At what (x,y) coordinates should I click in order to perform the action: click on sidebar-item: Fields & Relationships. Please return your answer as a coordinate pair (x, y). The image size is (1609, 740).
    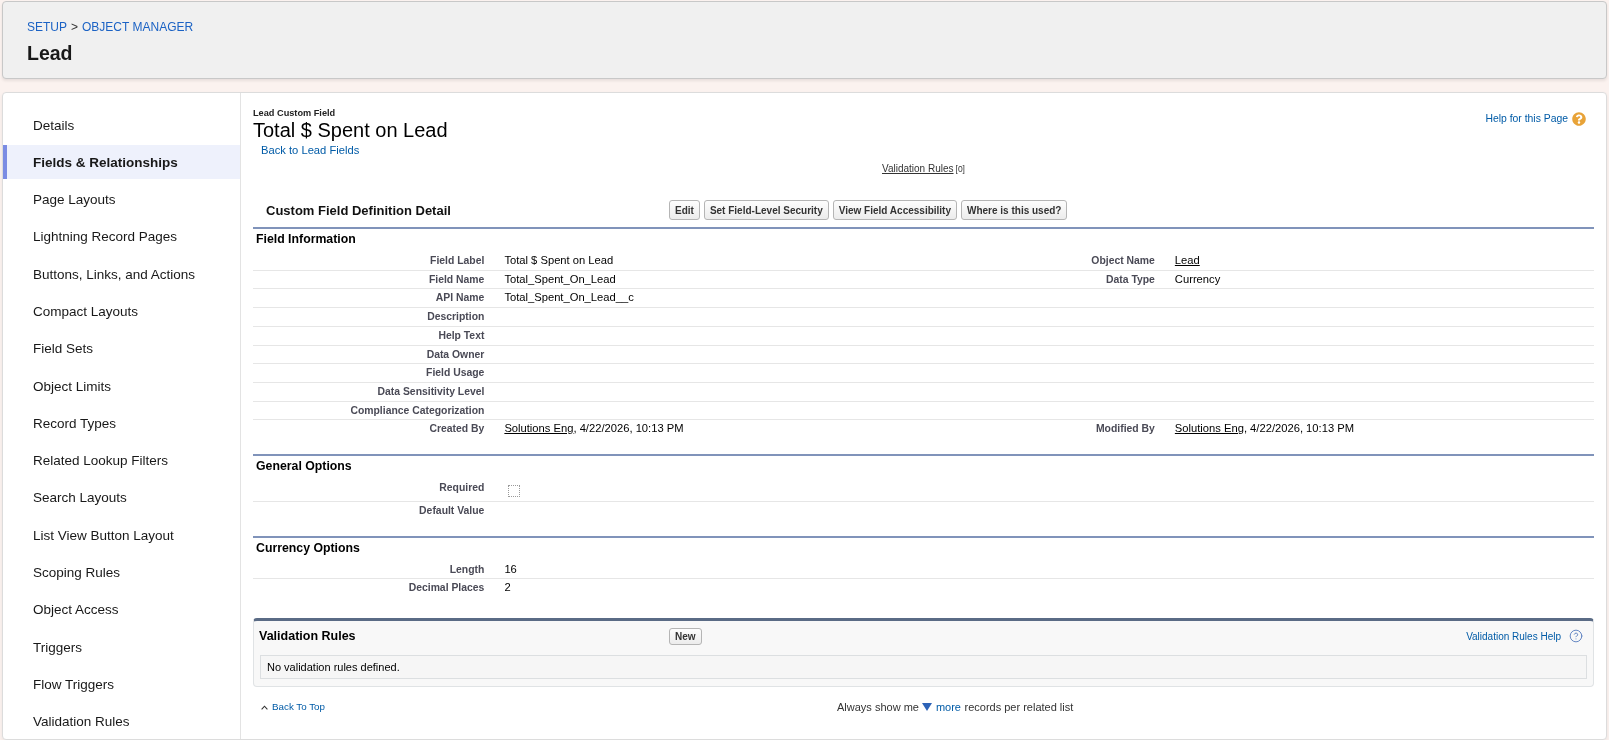
    Looking at the image, I should click on (121, 162).